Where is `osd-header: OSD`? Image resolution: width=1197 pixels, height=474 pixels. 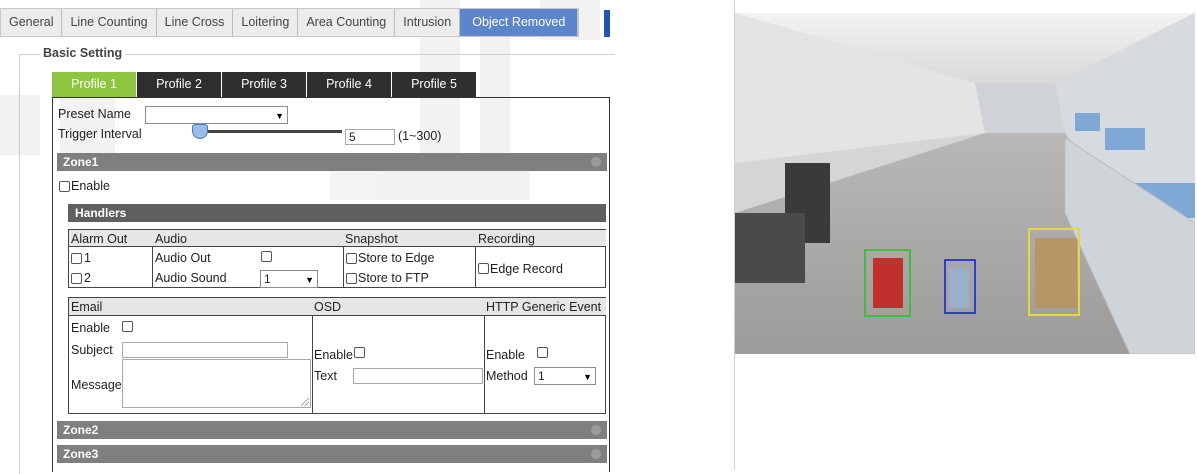 osd-header: OSD is located at coordinates (328, 307).